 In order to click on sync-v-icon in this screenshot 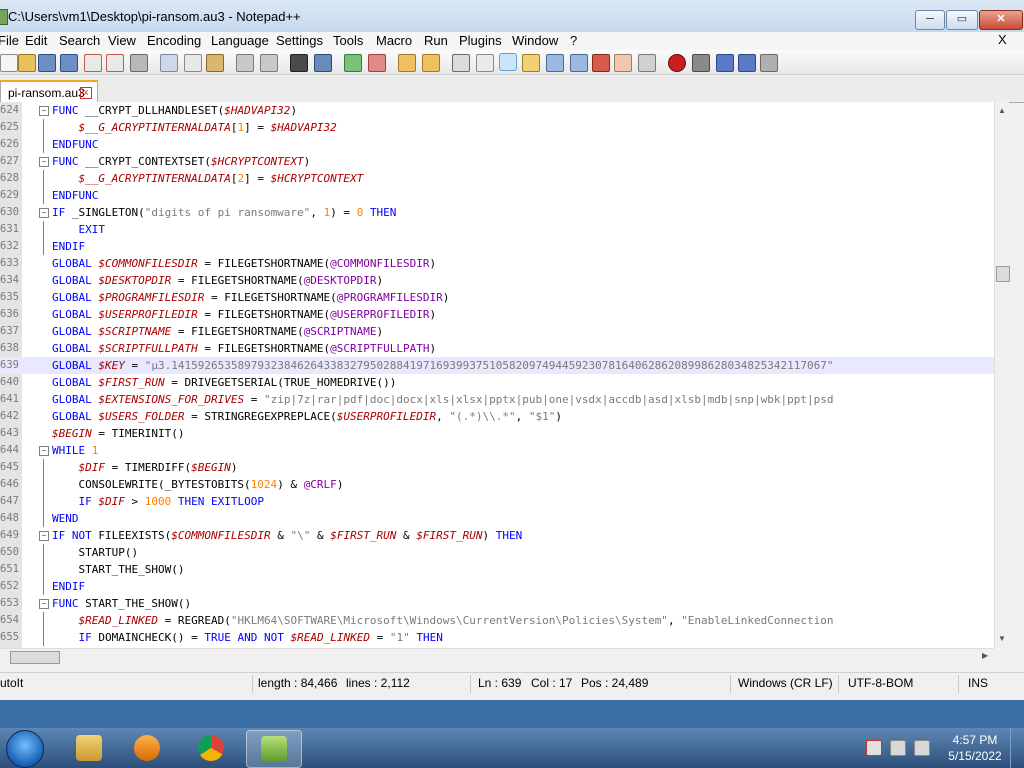, I will do `click(407, 63)`.